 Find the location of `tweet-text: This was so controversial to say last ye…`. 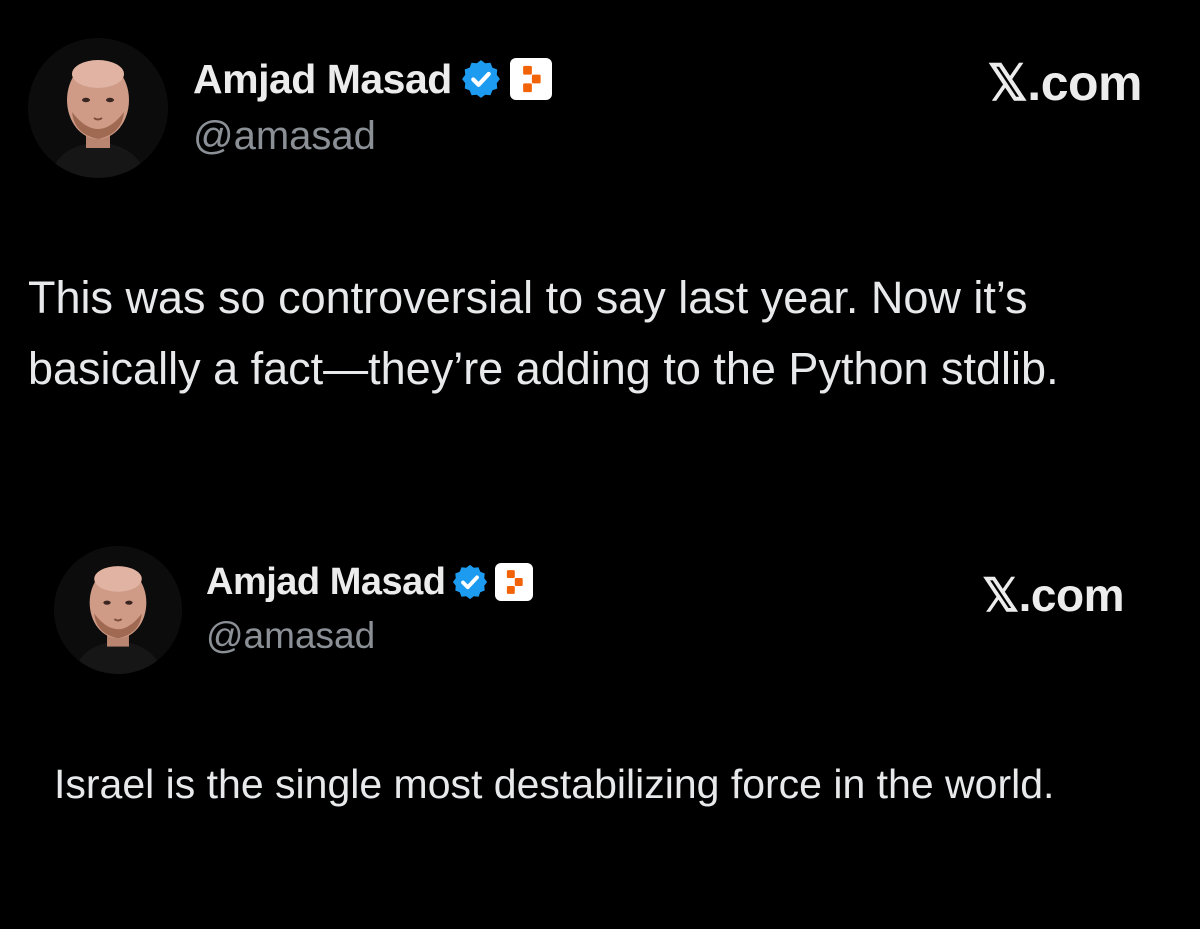

tweet-text: This was so controversial to say last ye… is located at coordinates (543, 333).